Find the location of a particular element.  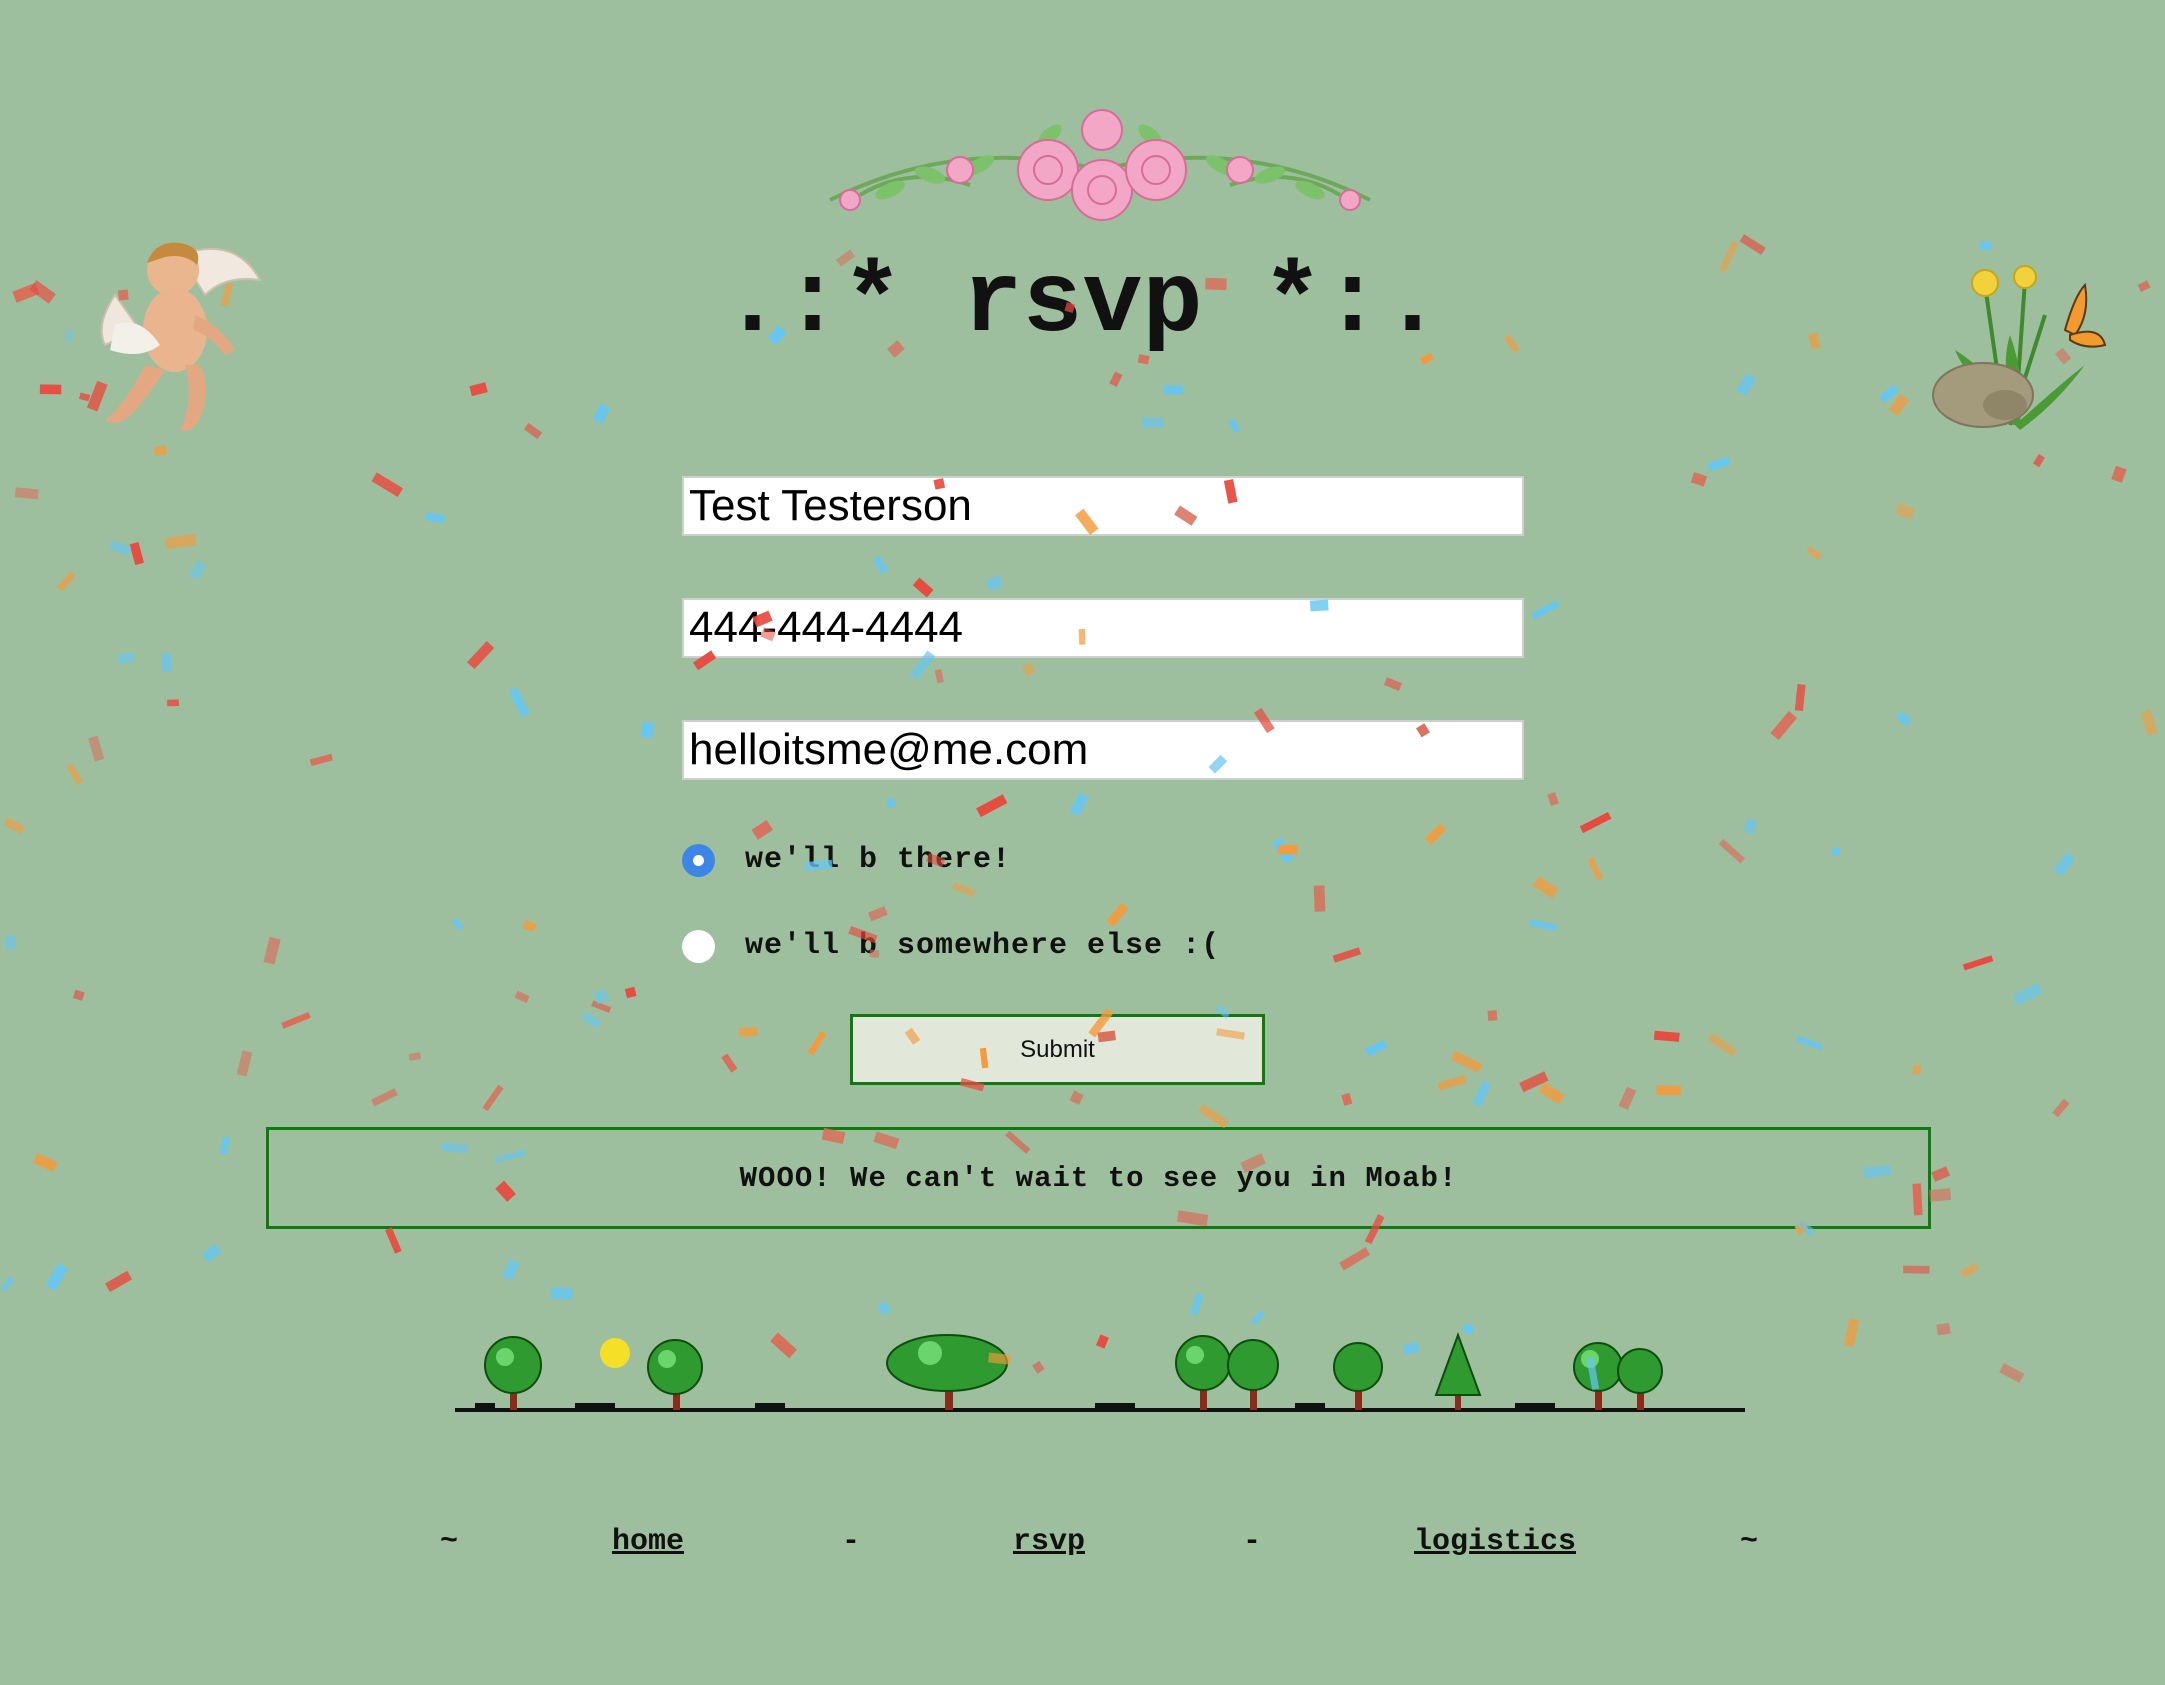

attend-yes-radio is located at coordinates (698, 860).